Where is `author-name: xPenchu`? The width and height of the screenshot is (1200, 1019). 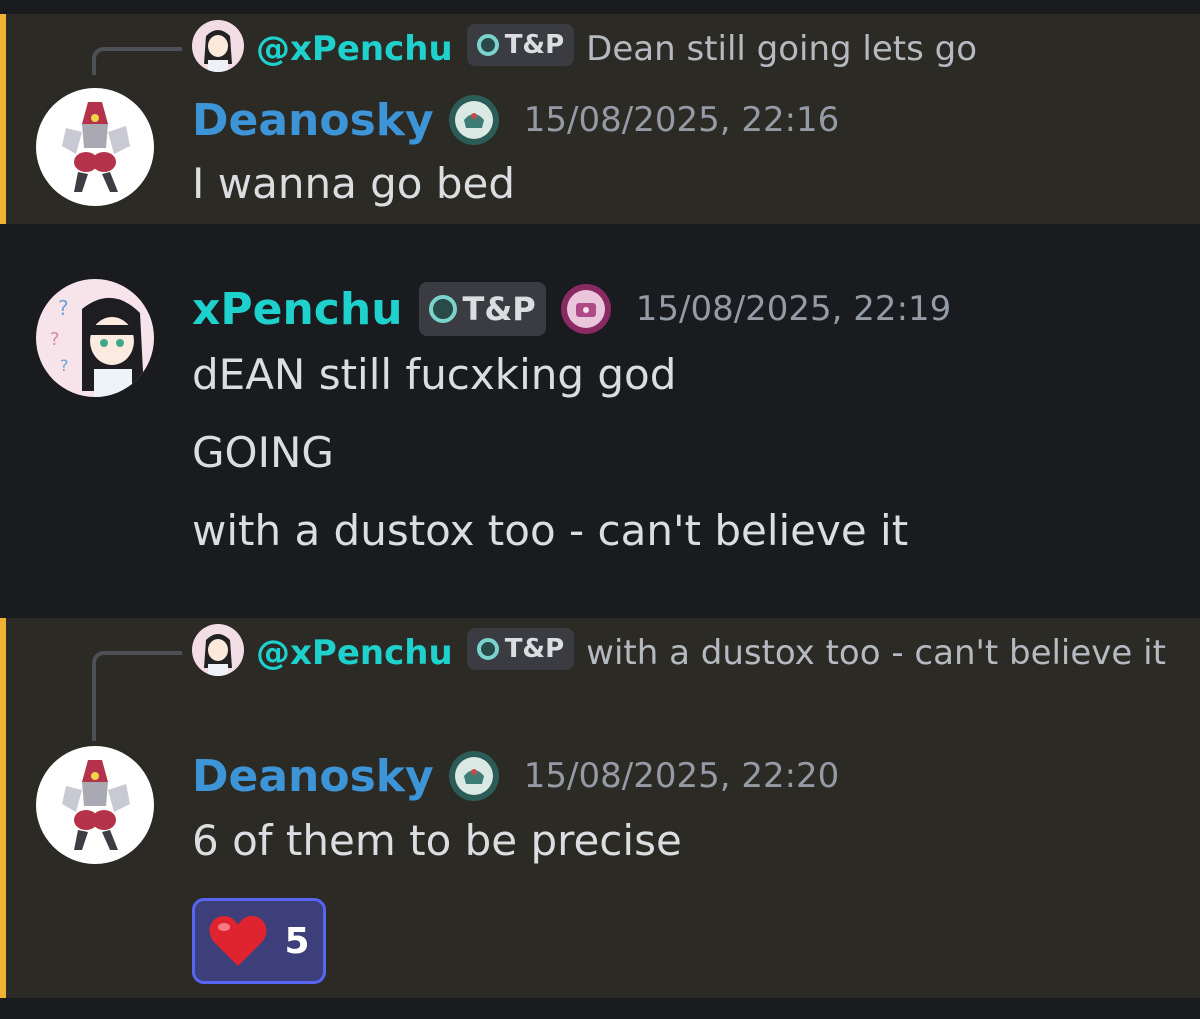
author-name: xPenchu is located at coordinates (297, 309).